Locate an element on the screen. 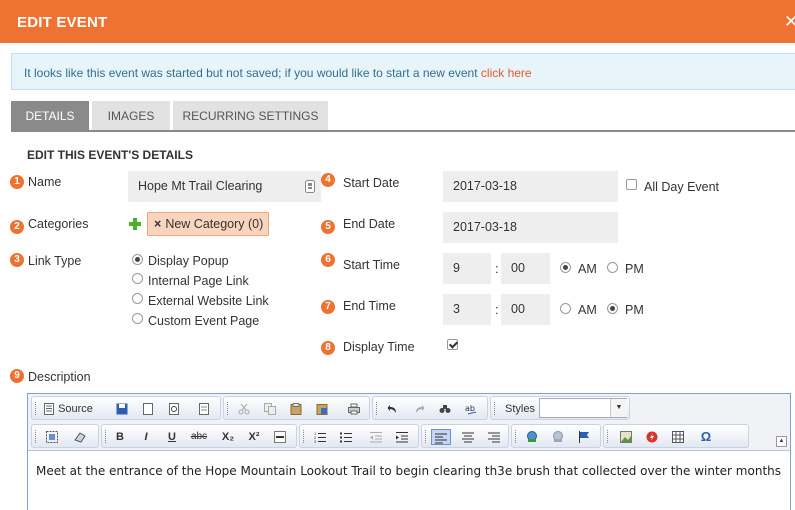 The image size is (795, 510). step-badge-7: 7 is located at coordinates (328, 307).